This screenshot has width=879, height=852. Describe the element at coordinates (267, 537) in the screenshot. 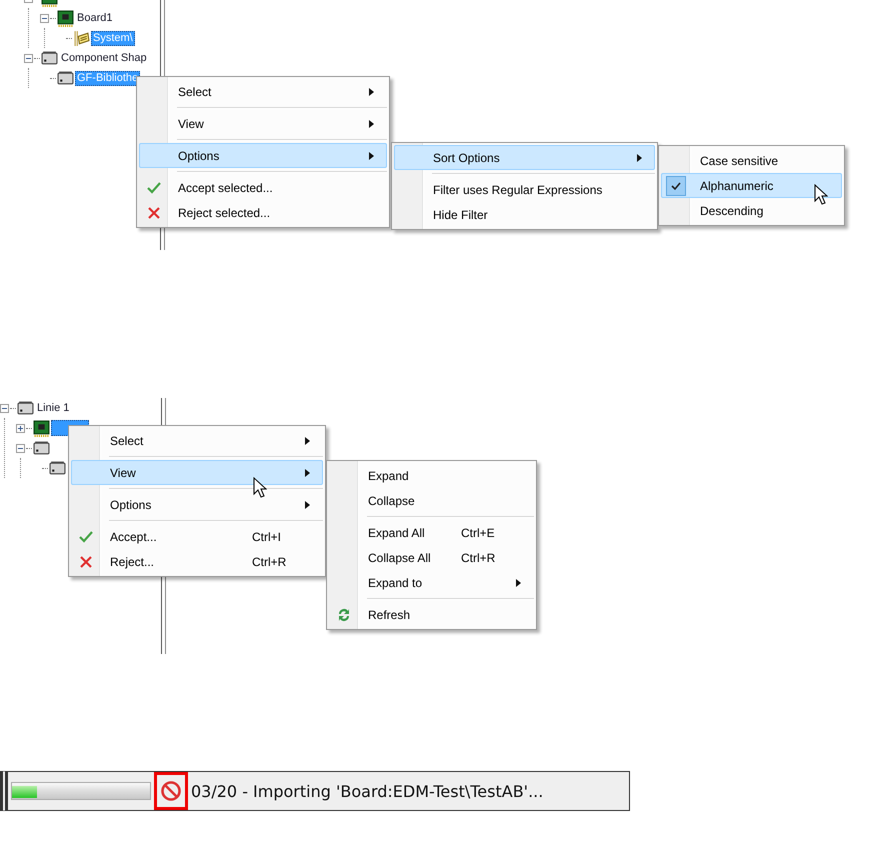

I see `shortcut-label: Ctrl+I` at that location.